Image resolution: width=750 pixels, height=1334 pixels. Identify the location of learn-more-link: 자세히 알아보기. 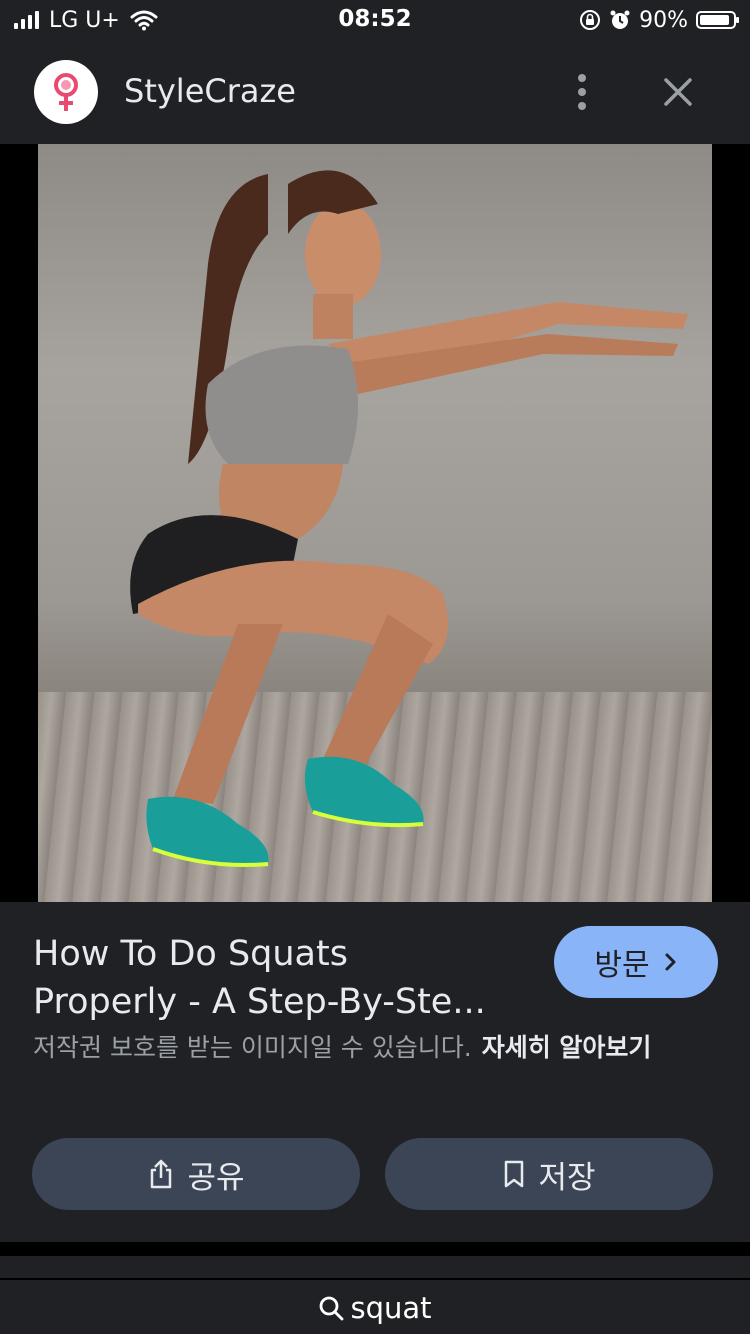
(567, 1047).